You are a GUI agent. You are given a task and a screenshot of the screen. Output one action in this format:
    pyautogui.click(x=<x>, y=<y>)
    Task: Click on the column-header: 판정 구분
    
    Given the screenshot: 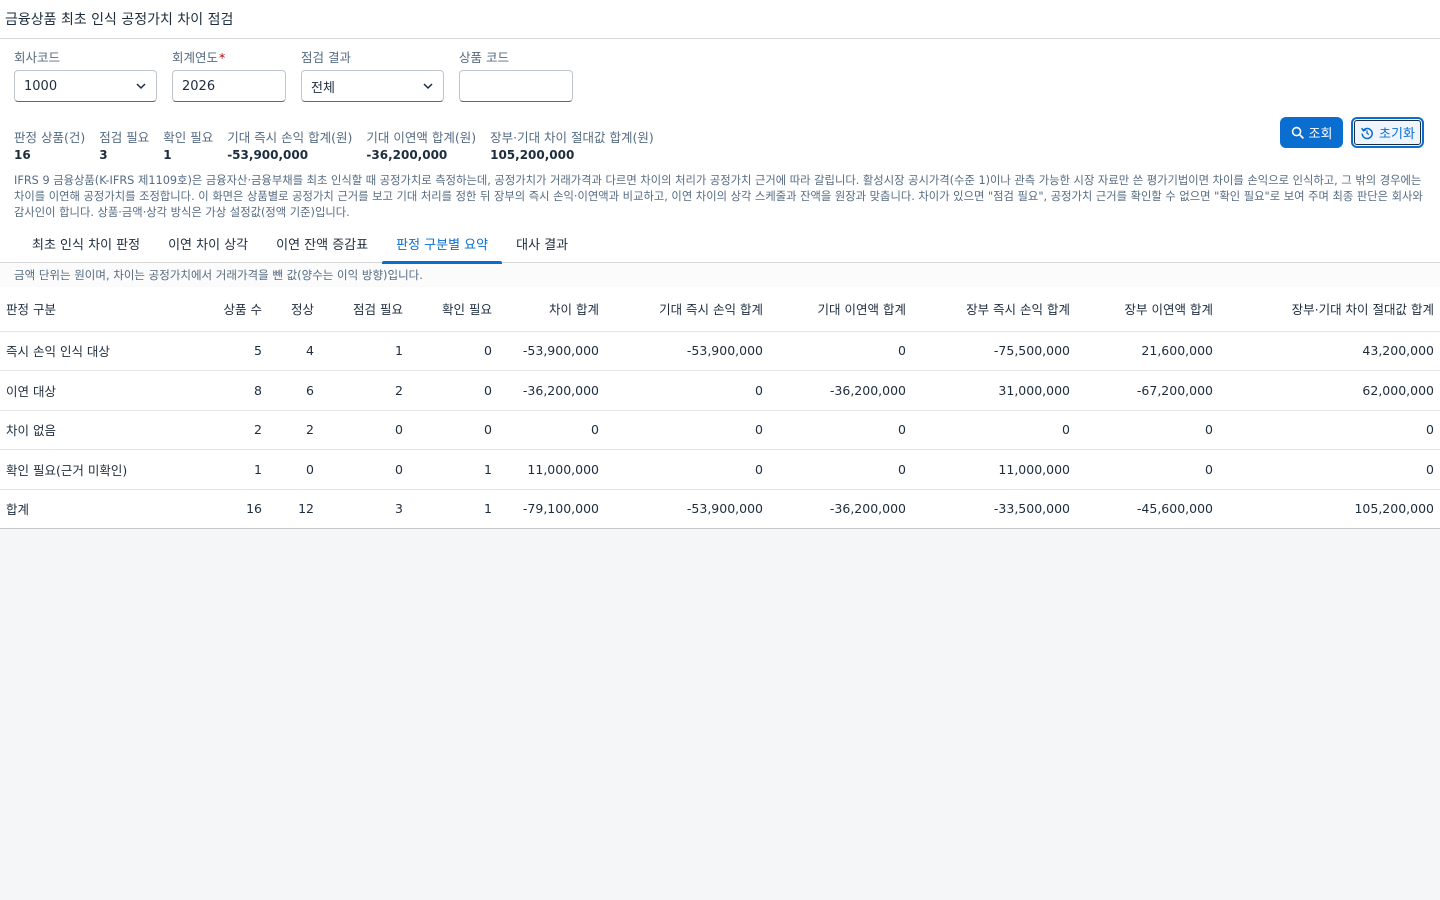 What is the action you would take?
    pyautogui.click(x=100, y=309)
    